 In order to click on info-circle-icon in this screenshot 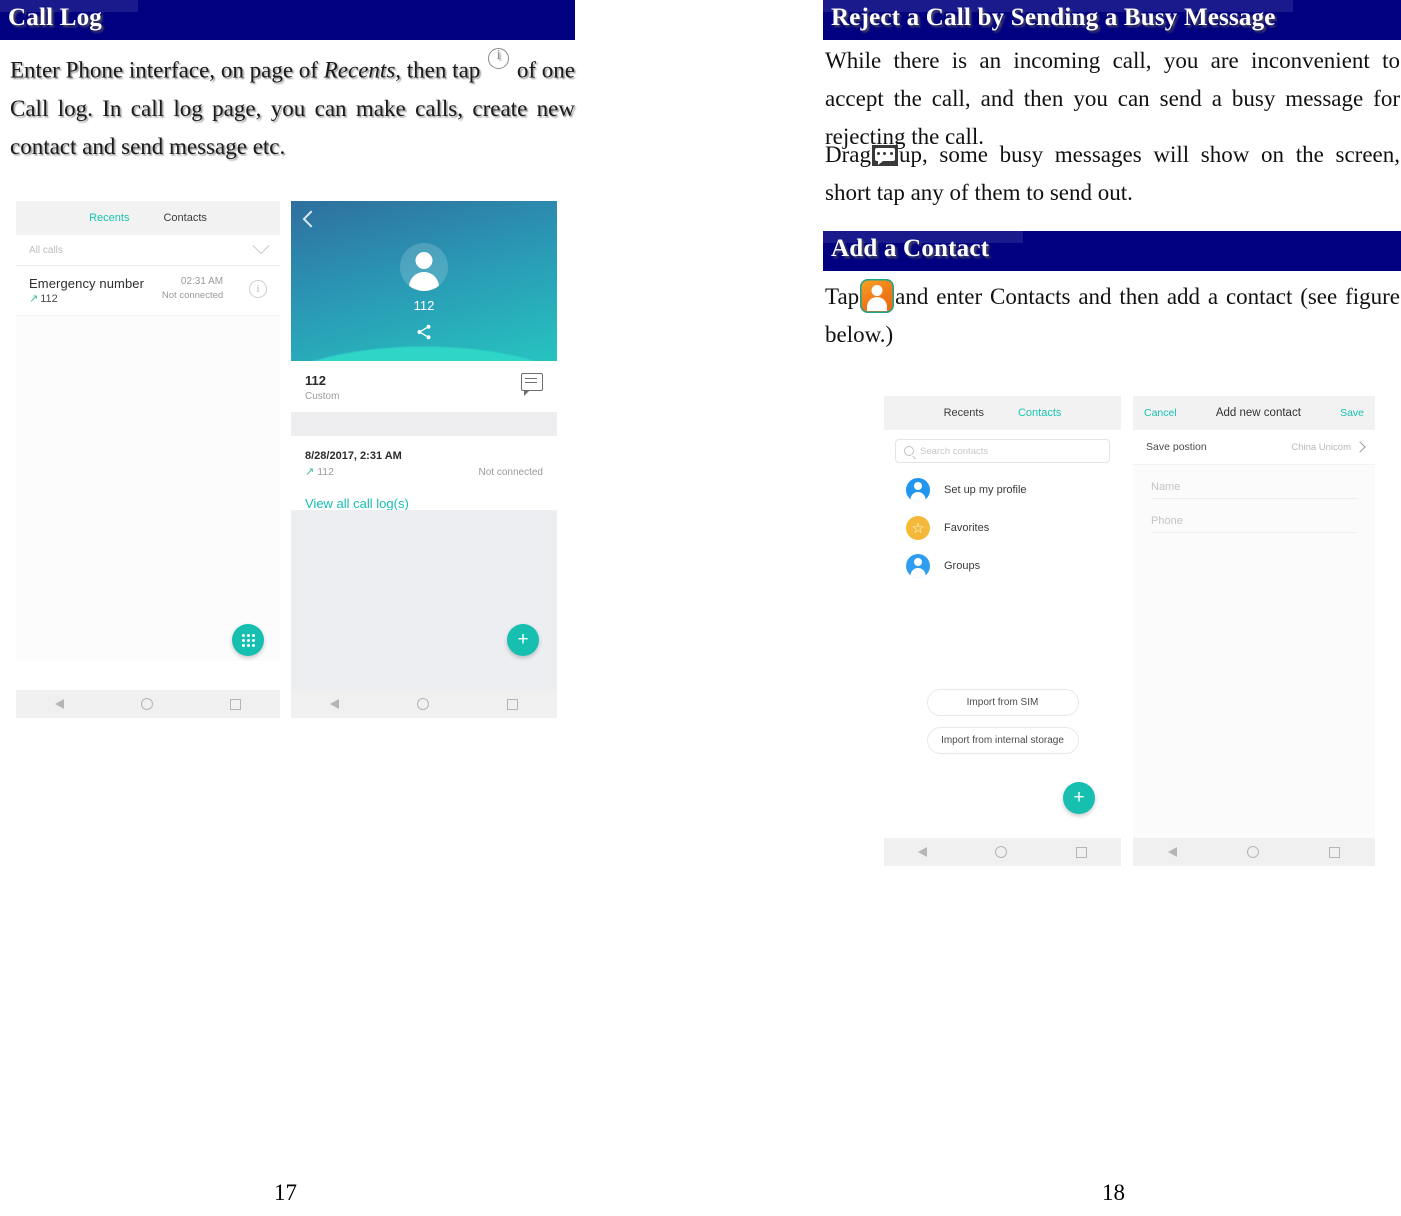, I will do `click(499, 57)`.